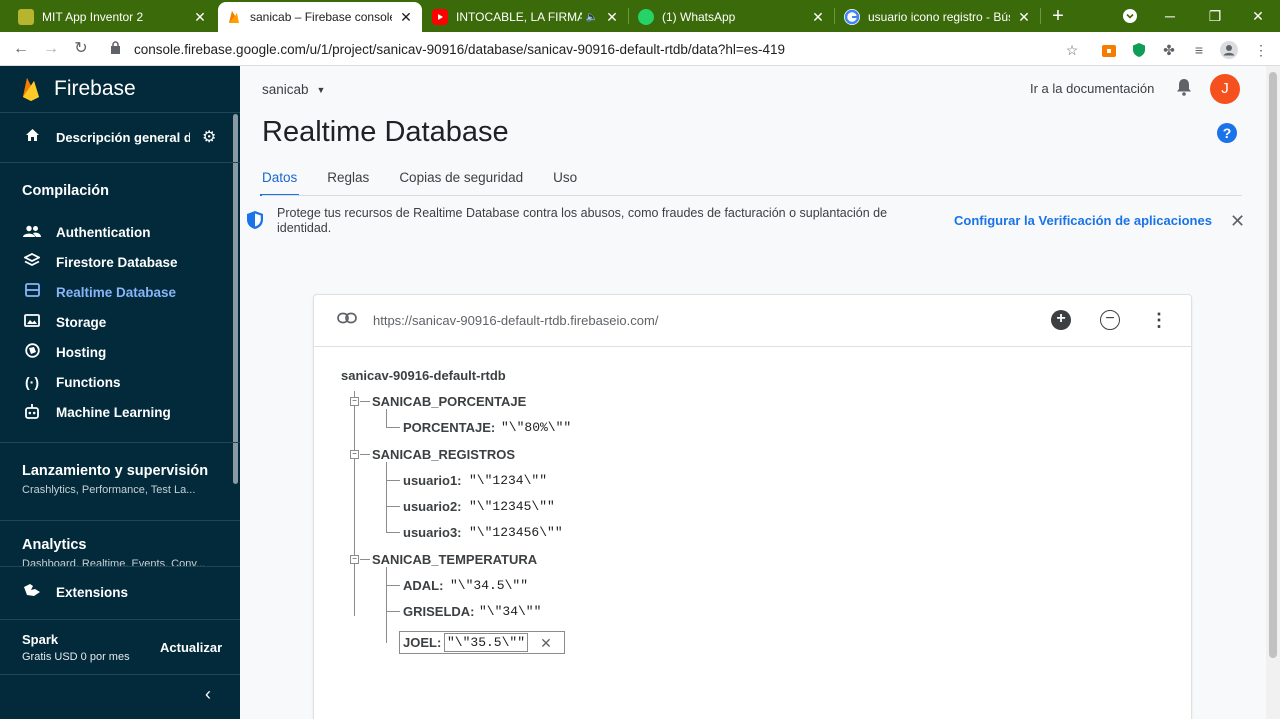  I want to click on cancel-edit-icon: ✕, so click(546, 643).